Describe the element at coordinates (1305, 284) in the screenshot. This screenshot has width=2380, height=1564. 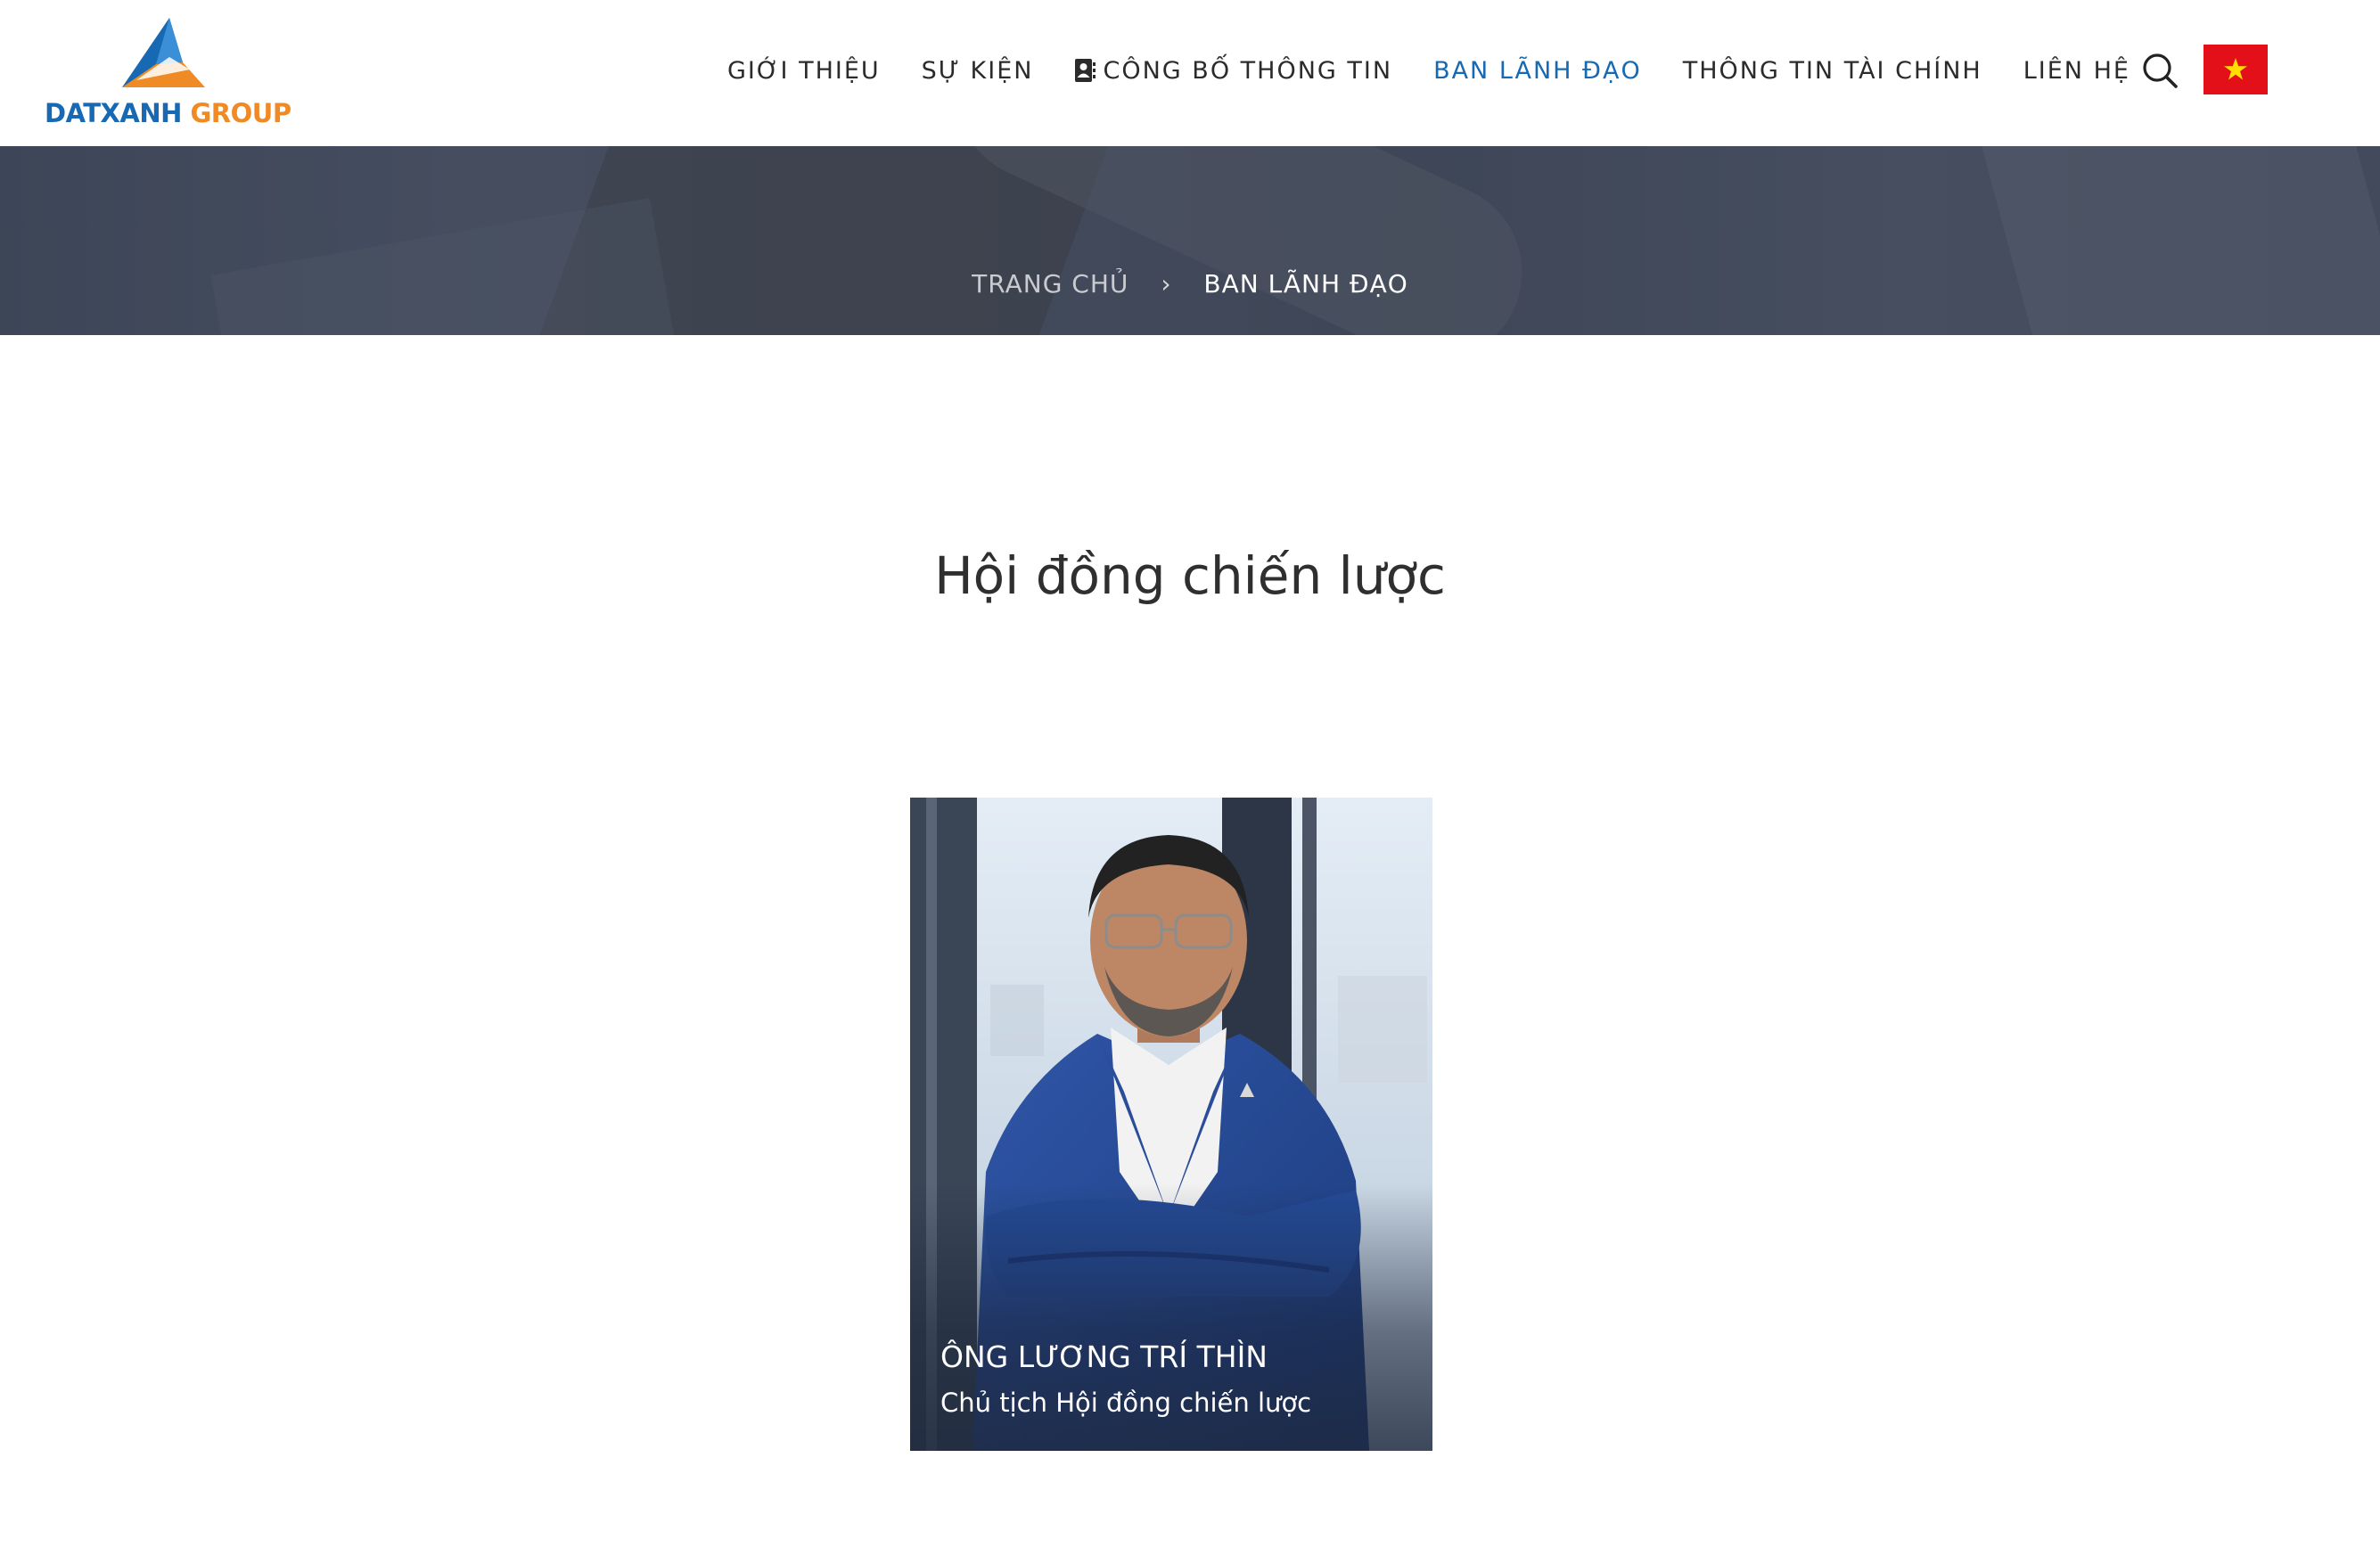
I see `breadcrumb-current: BAN LÃNH ĐẠO` at that location.